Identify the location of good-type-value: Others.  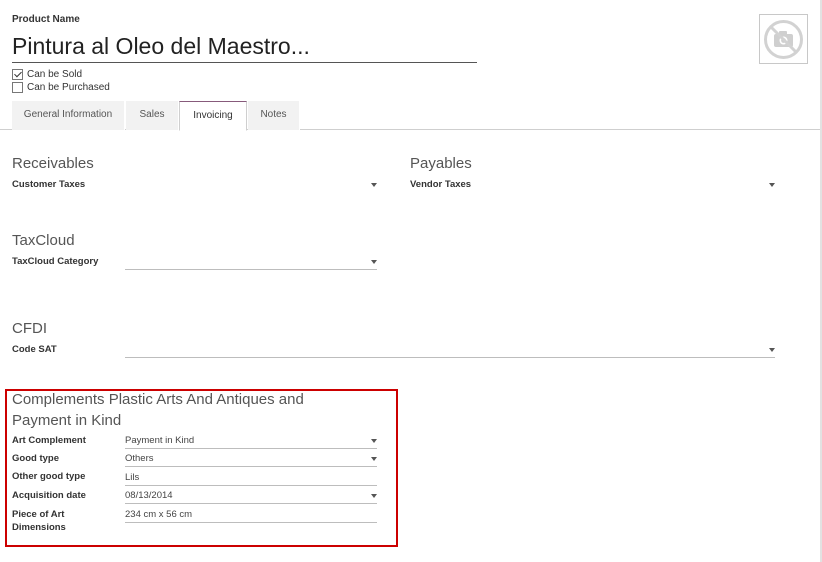
(139, 458).